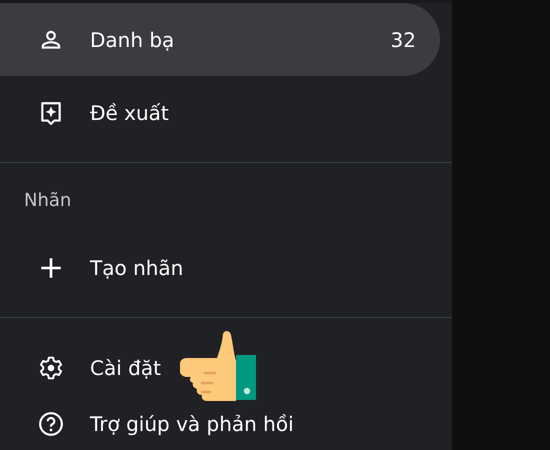 The image size is (550, 450). I want to click on nav-item: Đề xuất, so click(220, 112).